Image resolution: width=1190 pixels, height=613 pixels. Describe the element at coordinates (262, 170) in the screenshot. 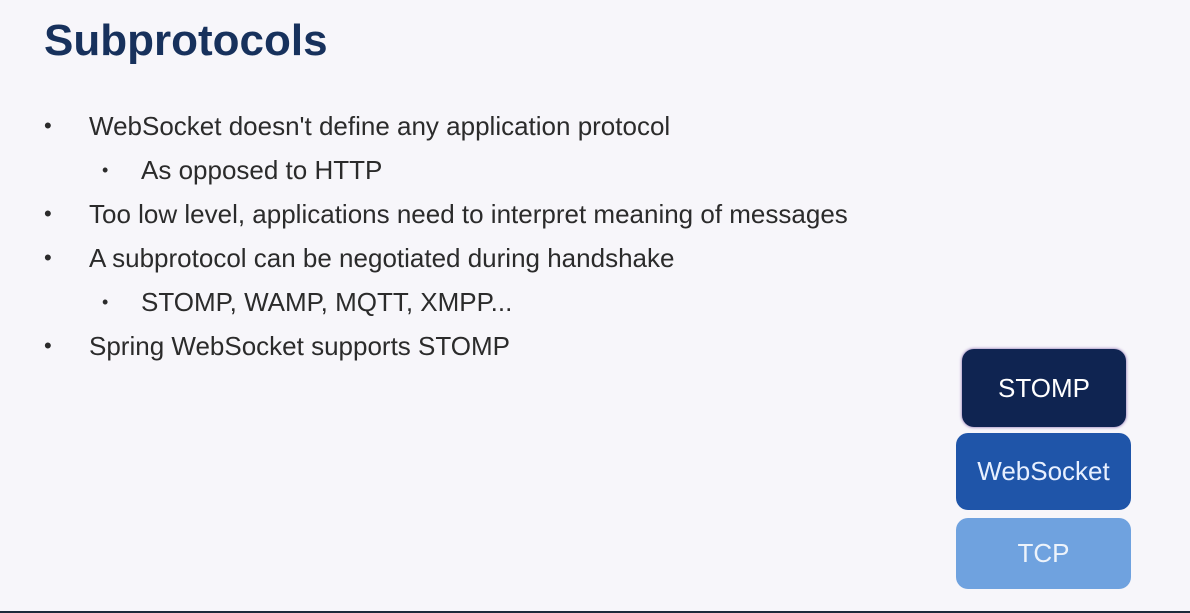

I see `bullet-text: As opposed to HTTP` at that location.